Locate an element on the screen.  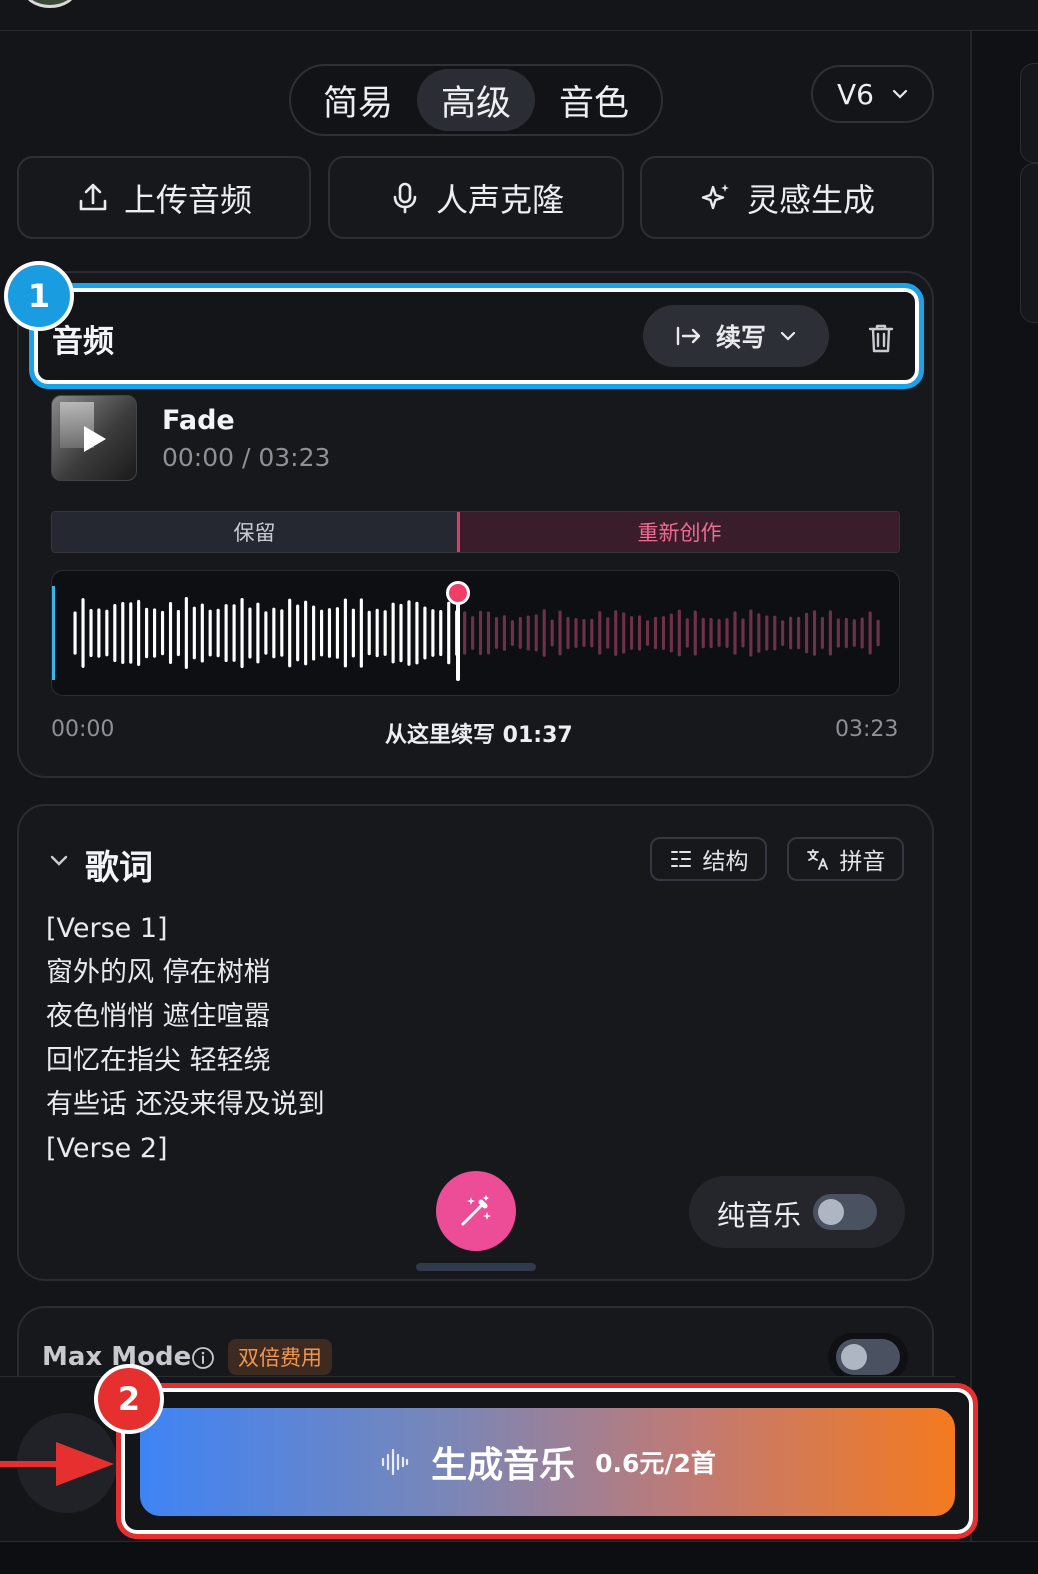
bottom-strip is located at coordinates (519, 1557).